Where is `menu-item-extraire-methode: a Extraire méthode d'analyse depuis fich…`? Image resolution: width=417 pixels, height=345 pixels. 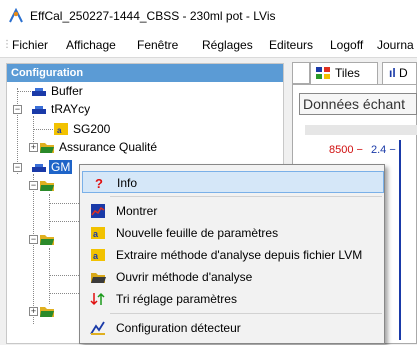 menu-item-extraire-methode: a Extraire méthode d'analyse depuis fich… is located at coordinates (233, 255).